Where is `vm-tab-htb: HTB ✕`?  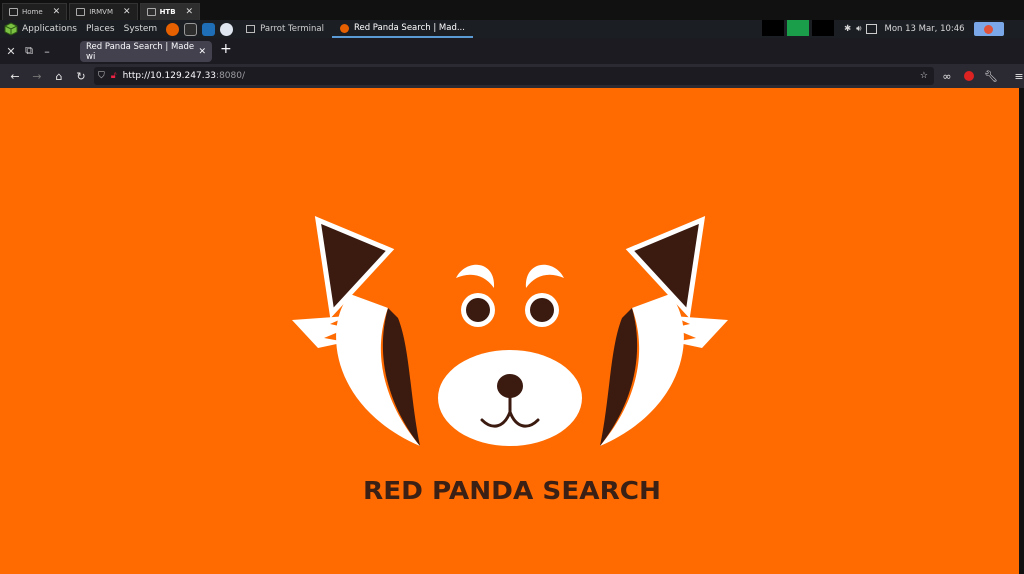 vm-tab-htb: HTB ✕ is located at coordinates (170, 11).